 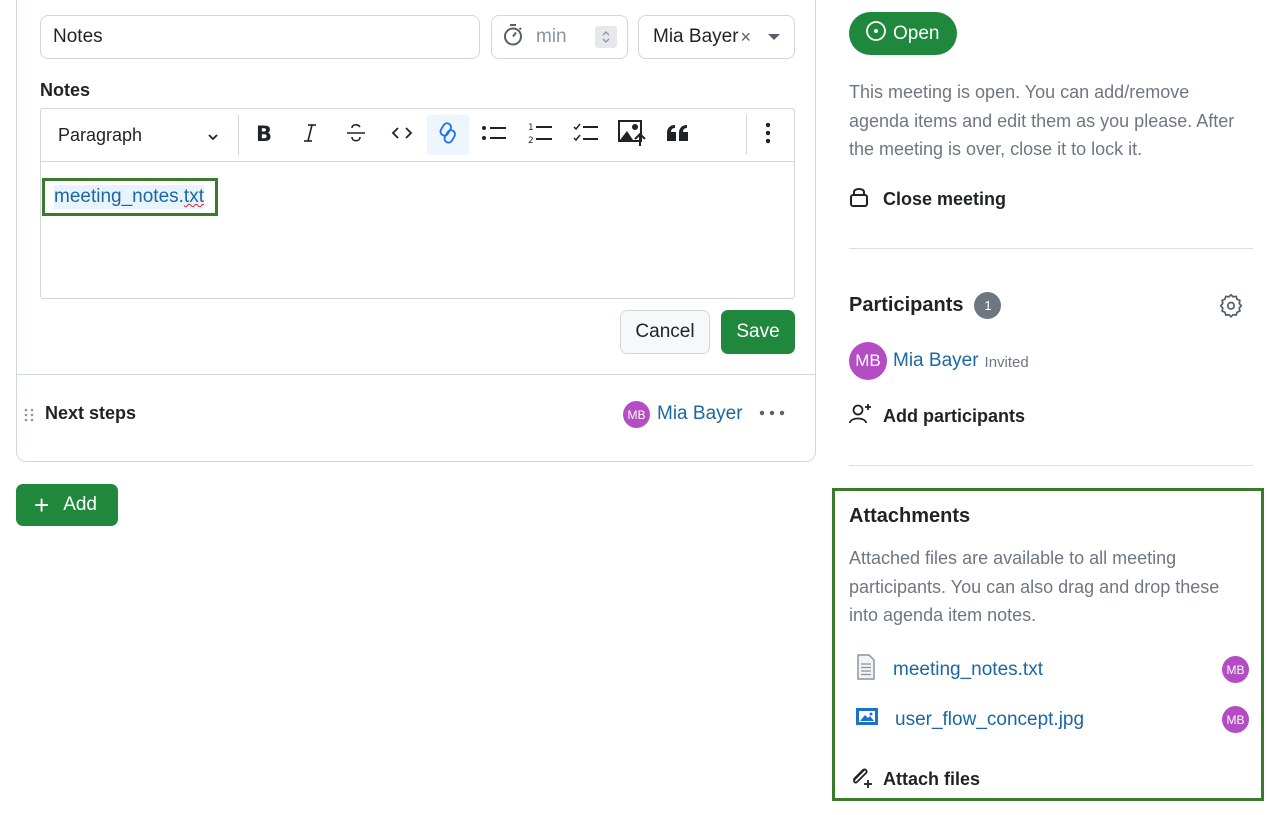 I want to click on participants-heading: Participants 1, so click(x=925, y=305).